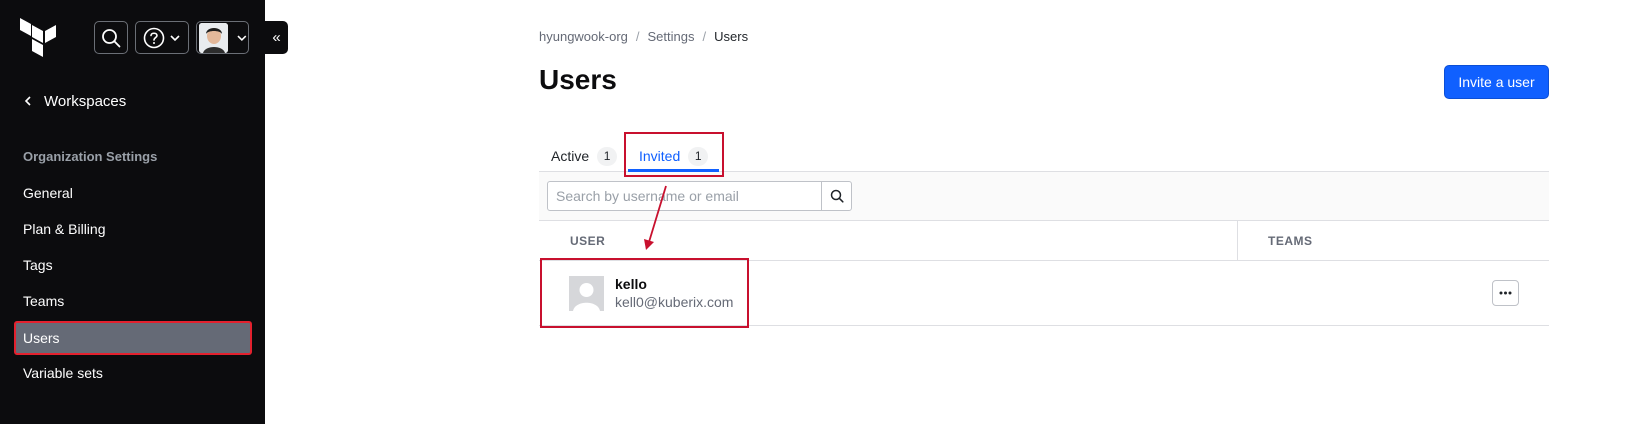  Describe the element at coordinates (731, 36) in the screenshot. I see `breadcrumb-current: Users` at that location.